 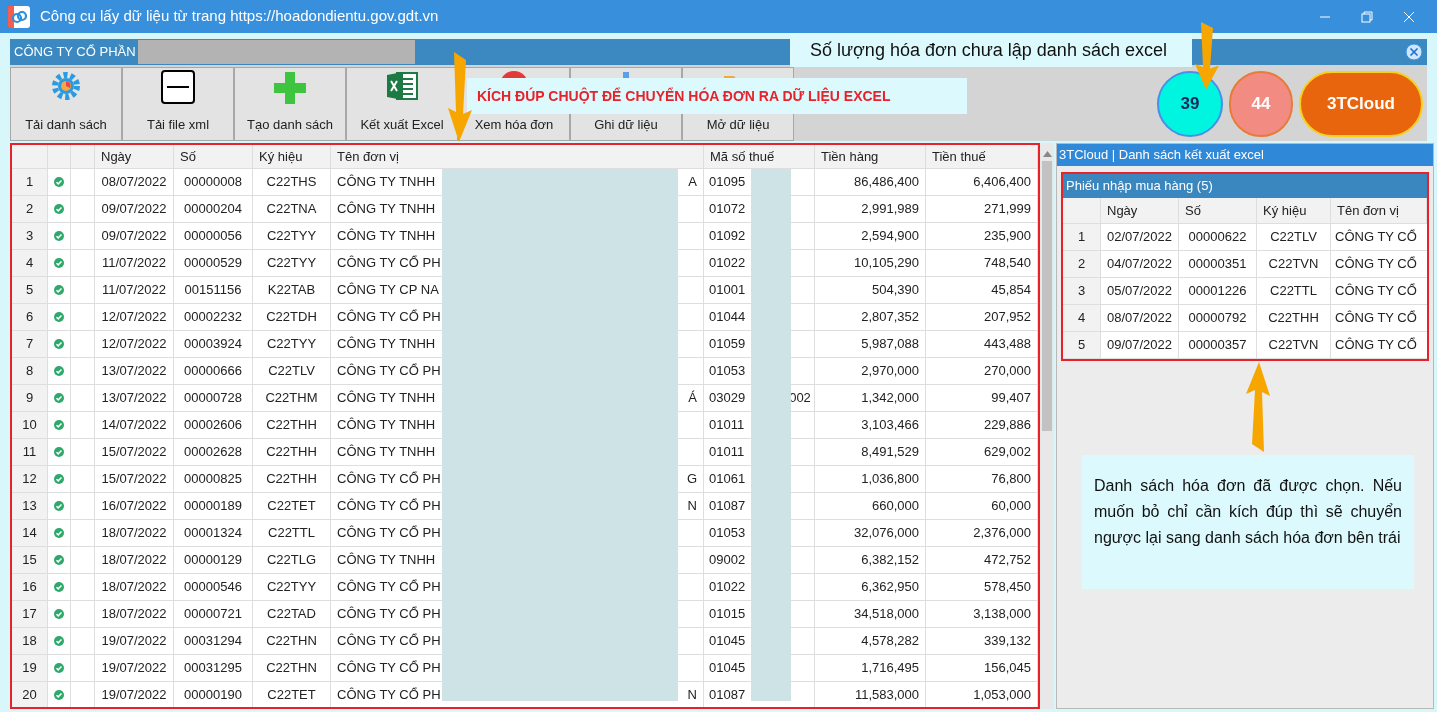 What do you see at coordinates (982, 371) in the screenshot?
I see `table-cell: 270,000` at bounding box center [982, 371].